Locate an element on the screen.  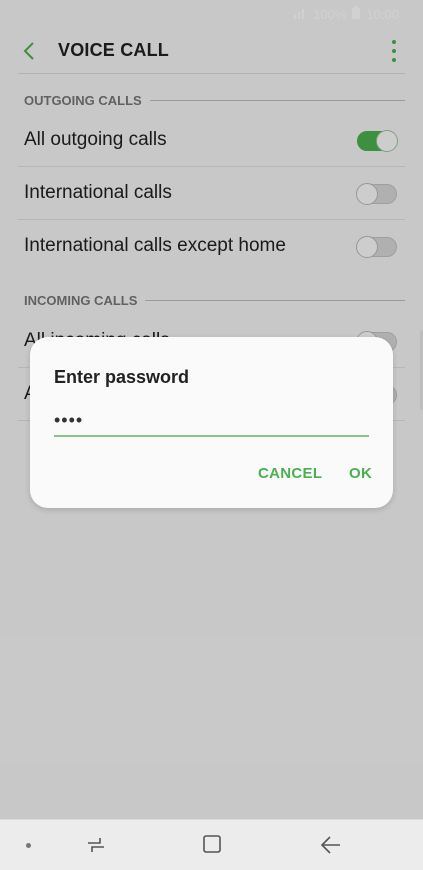
cancel-button: CANCEL is located at coordinates (290, 473).